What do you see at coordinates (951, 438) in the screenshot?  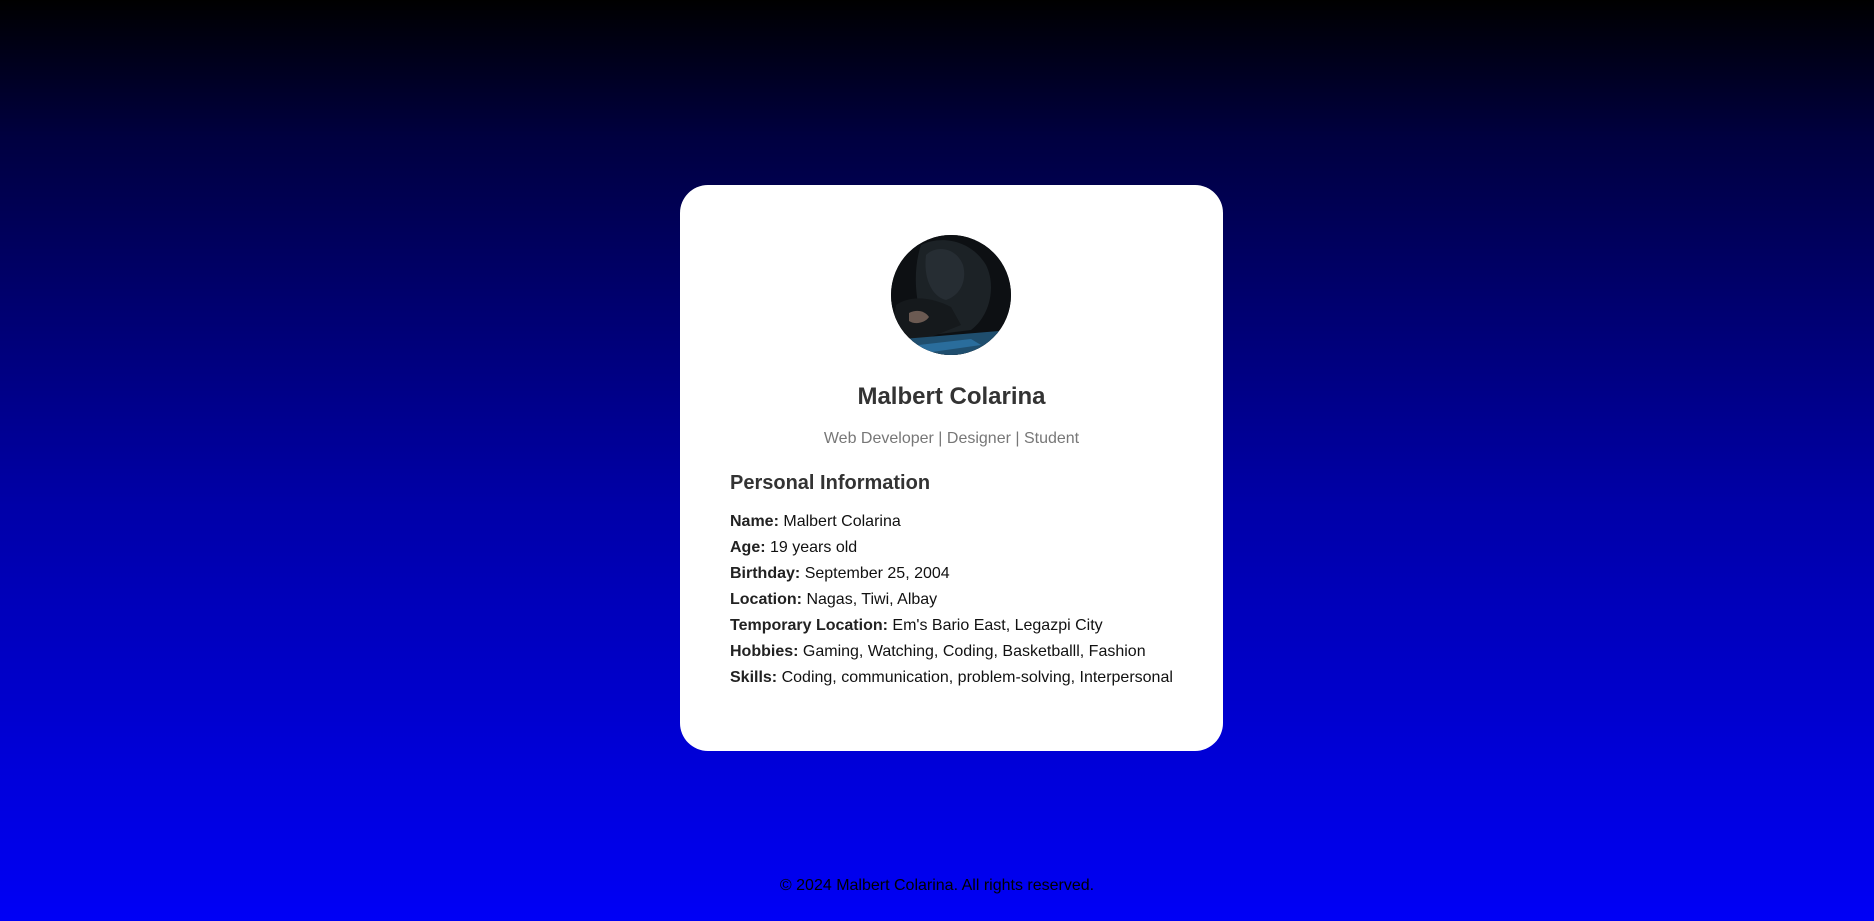 I see `profile-tagline: Web Developer | Designer | Student` at bounding box center [951, 438].